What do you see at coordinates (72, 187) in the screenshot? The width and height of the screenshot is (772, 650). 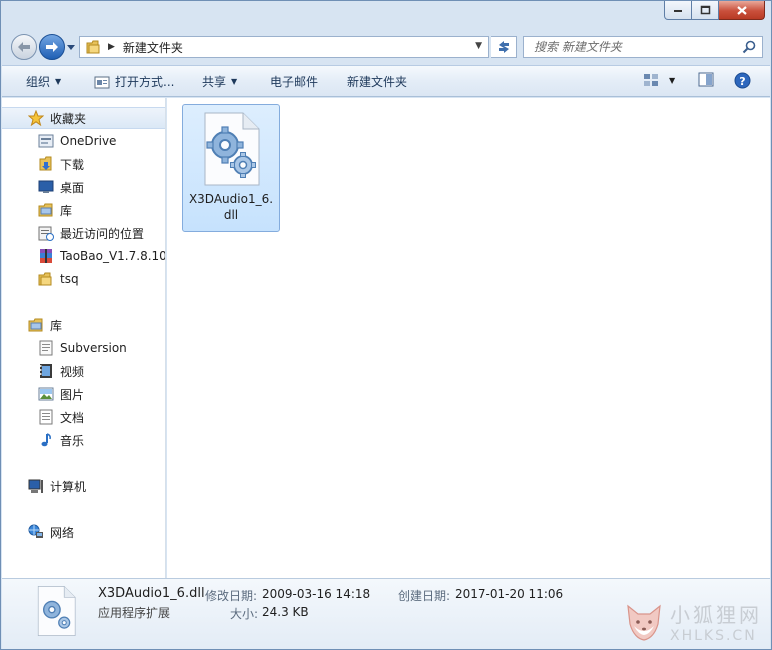 I see `nav-item-label: 桌面` at bounding box center [72, 187].